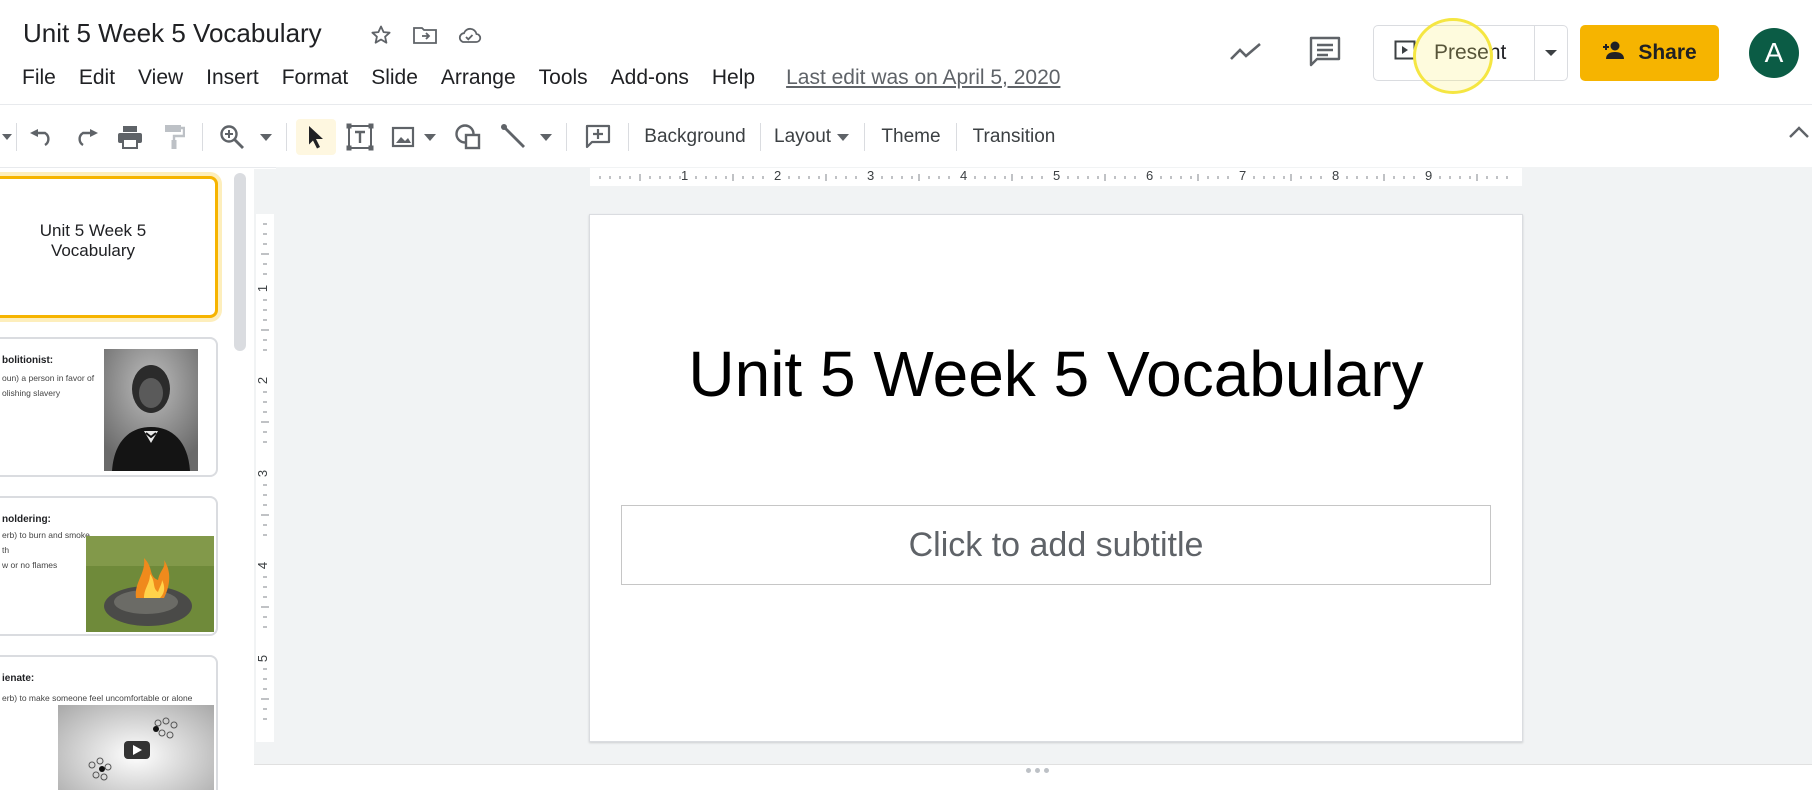 The width and height of the screenshot is (1812, 790). Describe the element at coordinates (174, 137) in the screenshot. I see `paint-format-icon` at that location.